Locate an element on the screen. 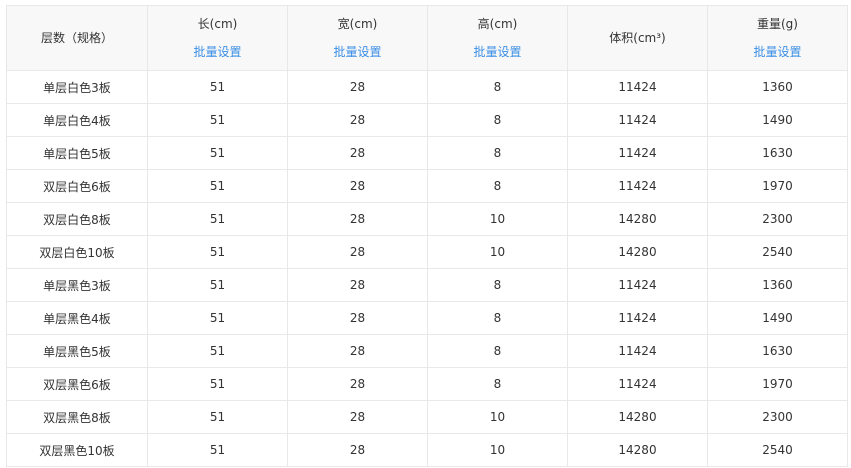 Image resolution: width=851 pixels, height=468 pixels. table-row: 单层白色4板 51 28 8 11424 1490 is located at coordinates (427, 120).